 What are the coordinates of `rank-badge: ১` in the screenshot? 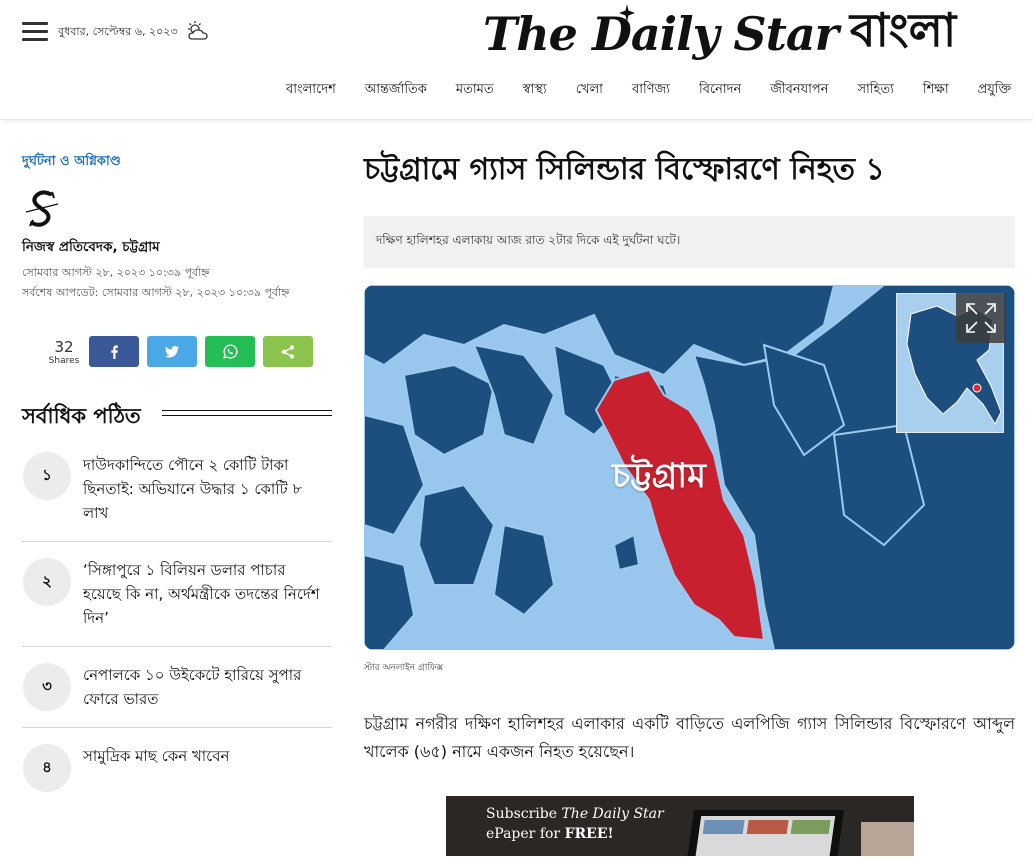 It's located at (47, 476).